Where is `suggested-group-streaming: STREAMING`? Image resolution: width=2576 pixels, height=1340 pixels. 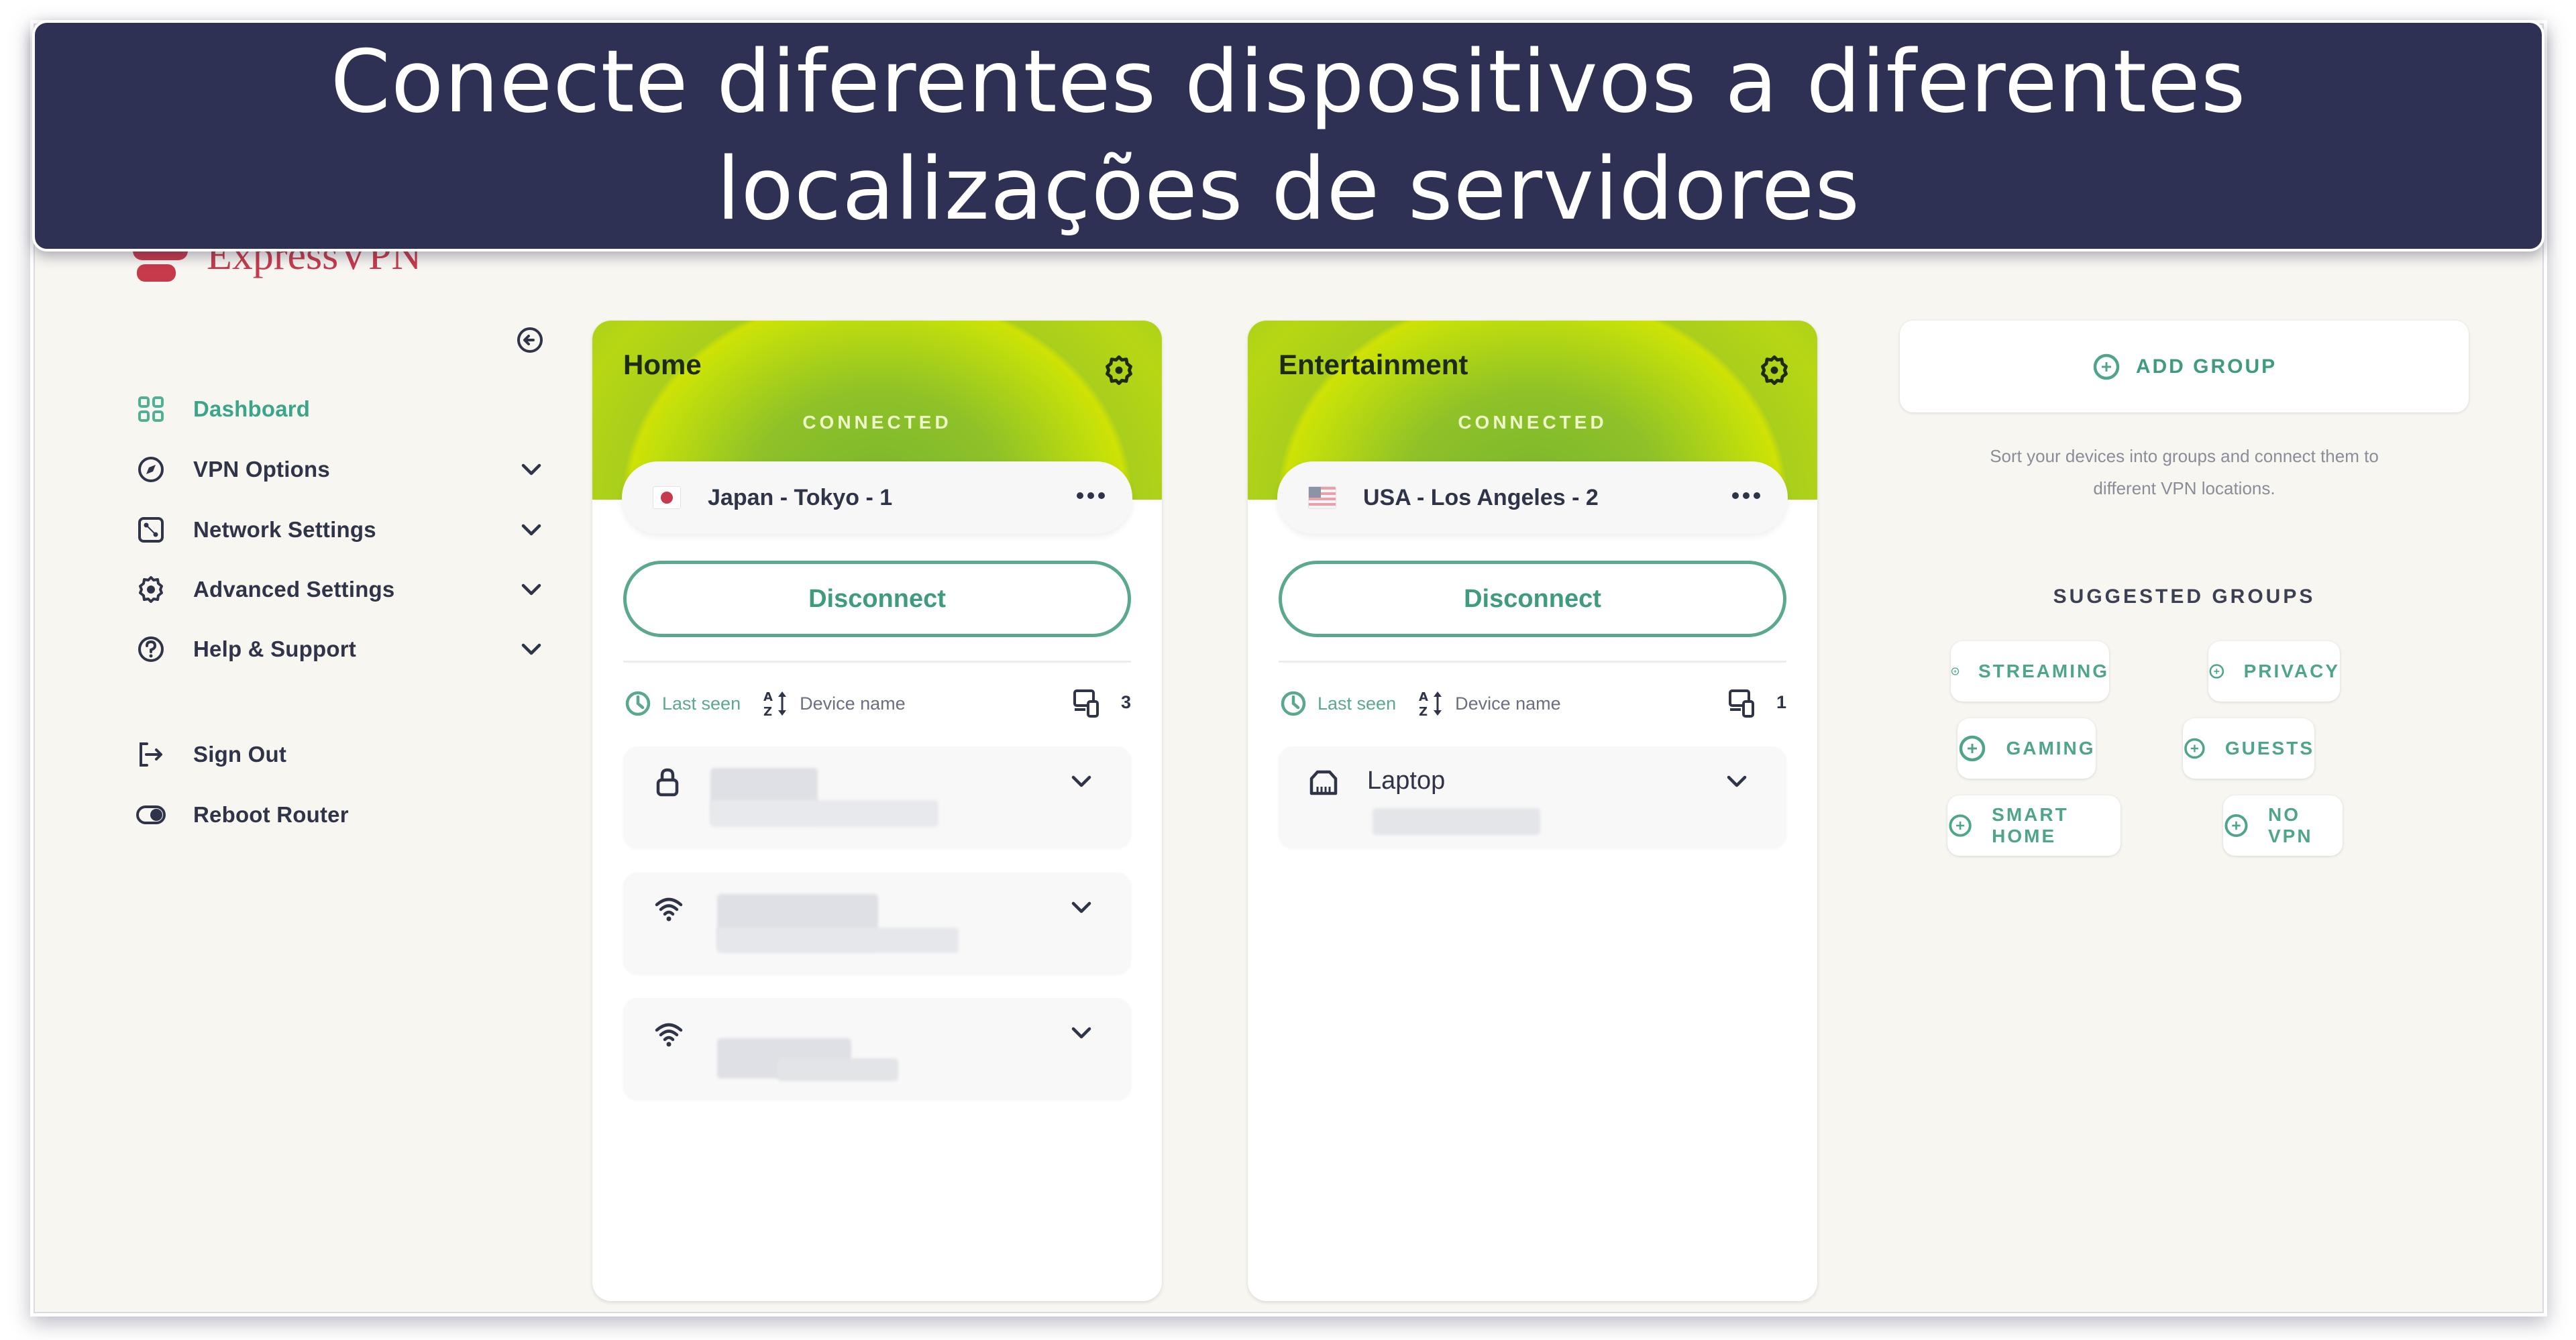
suggested-group-streaming: STREAMING is located at coordinates (2030, 671).